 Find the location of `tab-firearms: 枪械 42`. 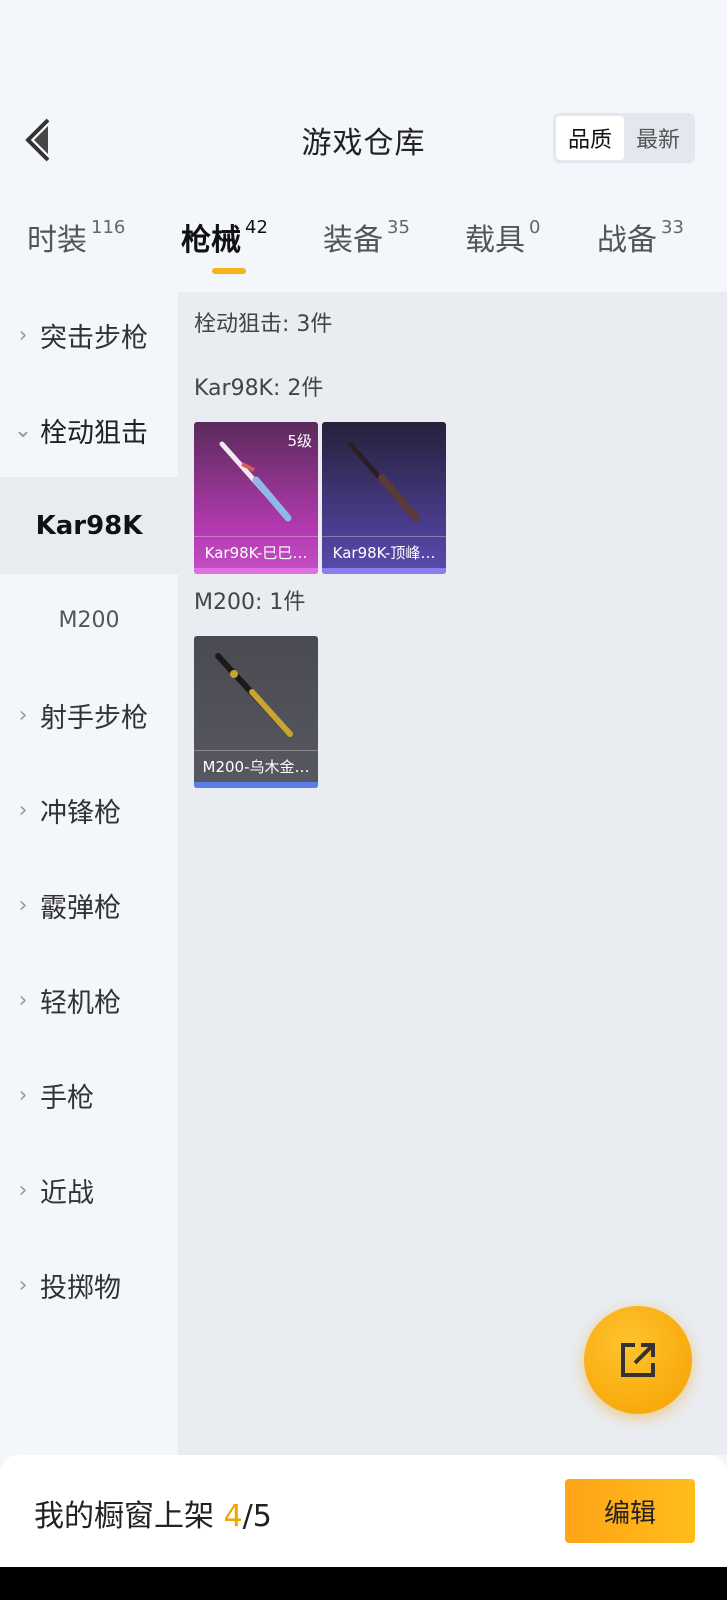

tab-firearms: 枪械 42 is located at coordinates (224, 245).